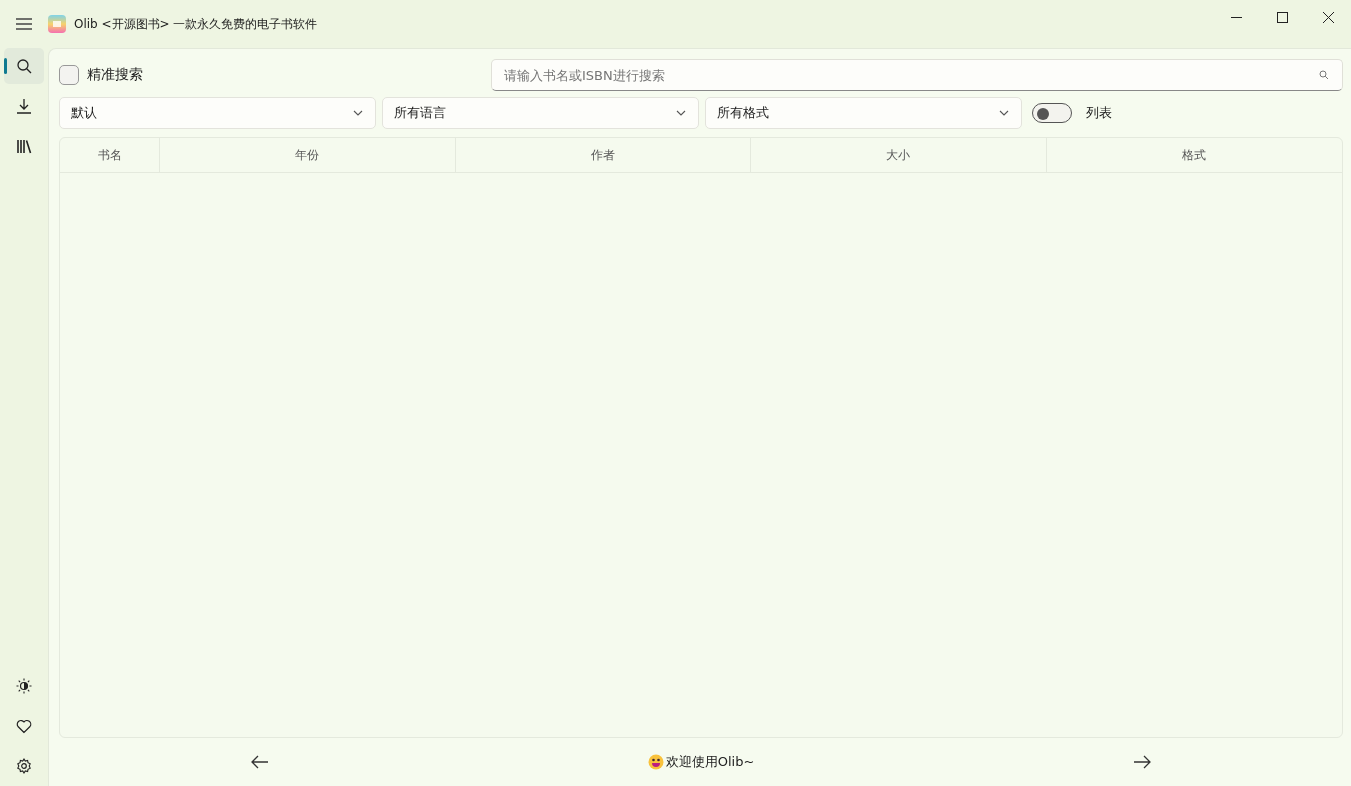 This screenshot has height=786, width=1351. What do you see at coordinates (917, 75) in the screenshot?
I see `search-field: 请输入书名或ISBN进行搜索` at bounding box center [917, 75].